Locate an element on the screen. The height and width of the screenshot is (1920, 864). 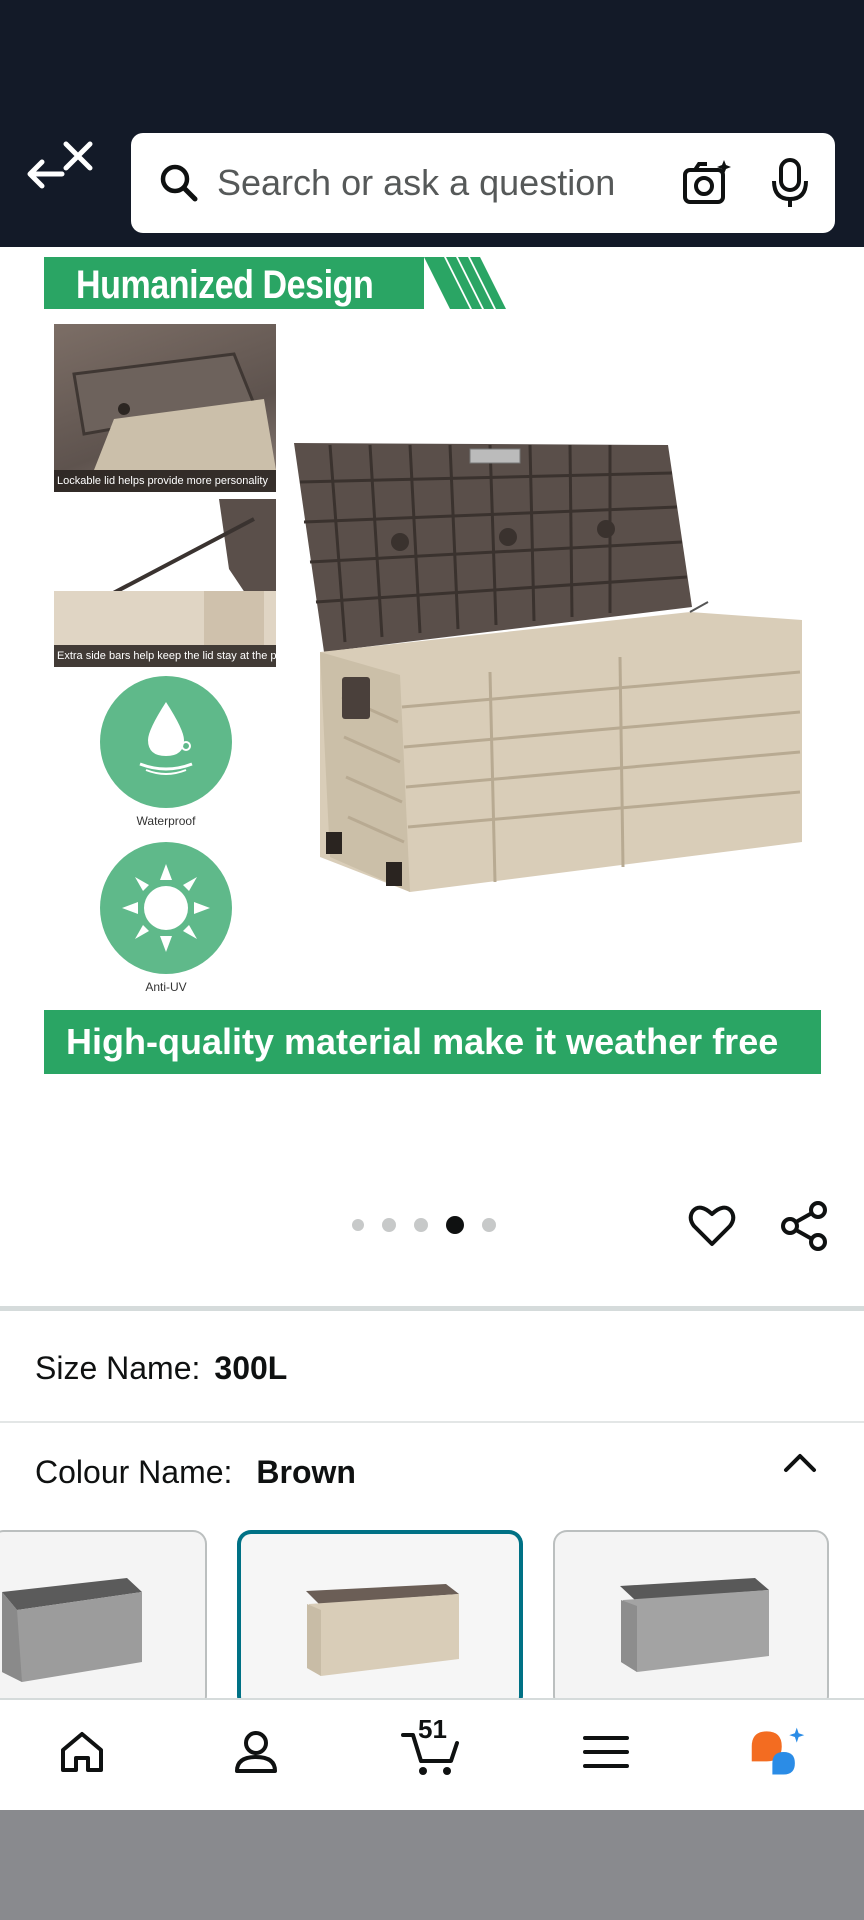
row-divider is located at coordinates (432, 1422).